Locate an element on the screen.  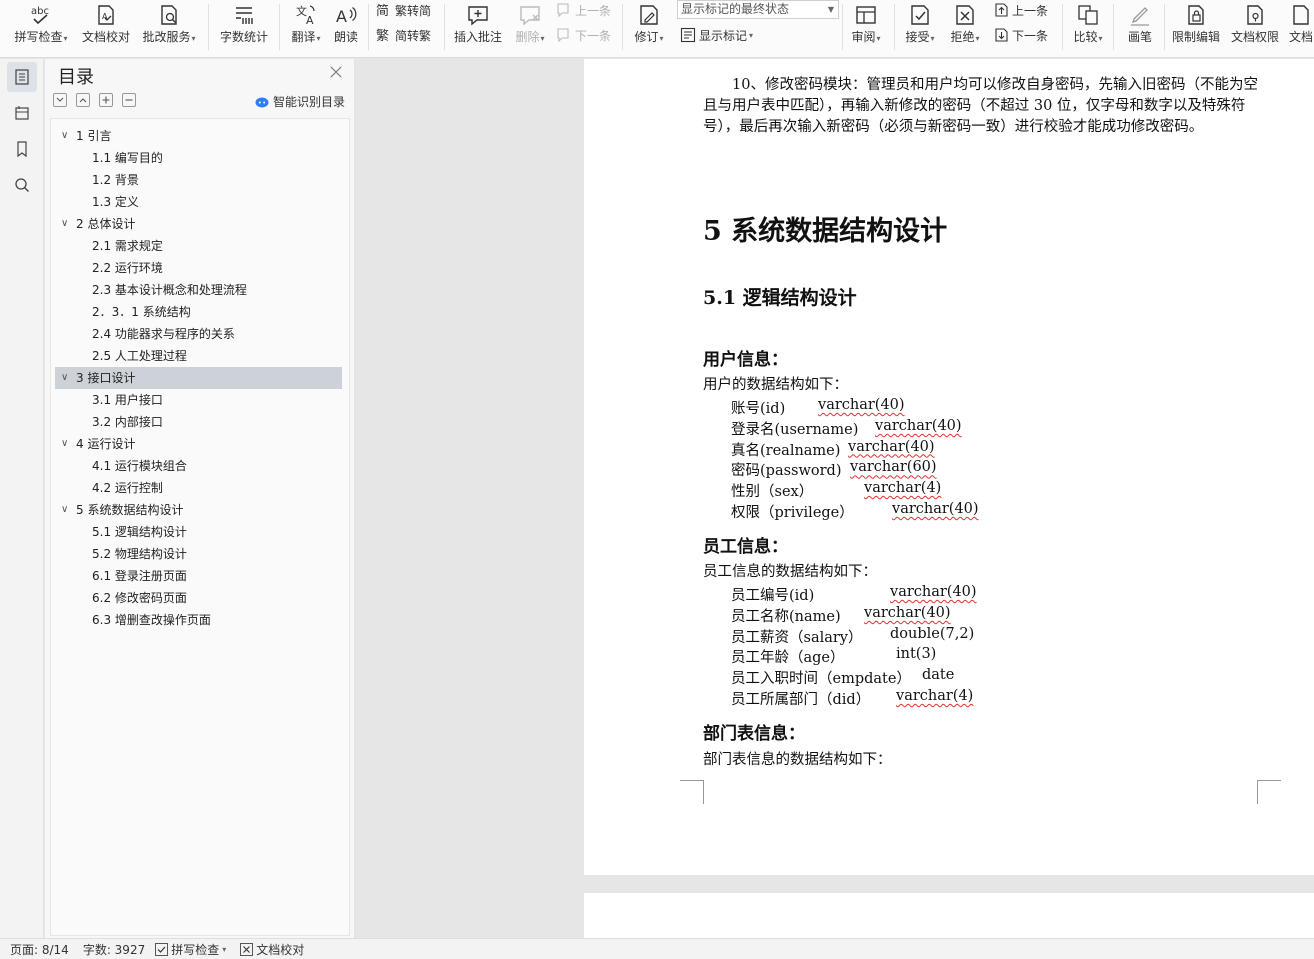
remove-heading-icon is located at coordinates (129, 100).